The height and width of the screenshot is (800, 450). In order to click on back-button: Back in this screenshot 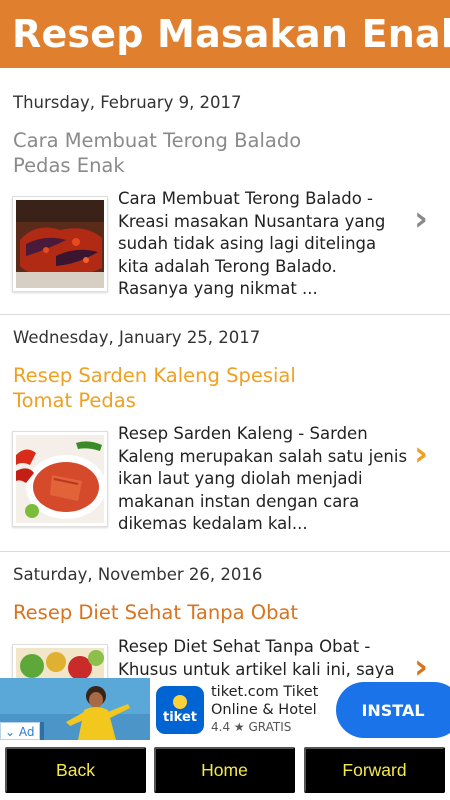, I will do `click(75, 770)`.